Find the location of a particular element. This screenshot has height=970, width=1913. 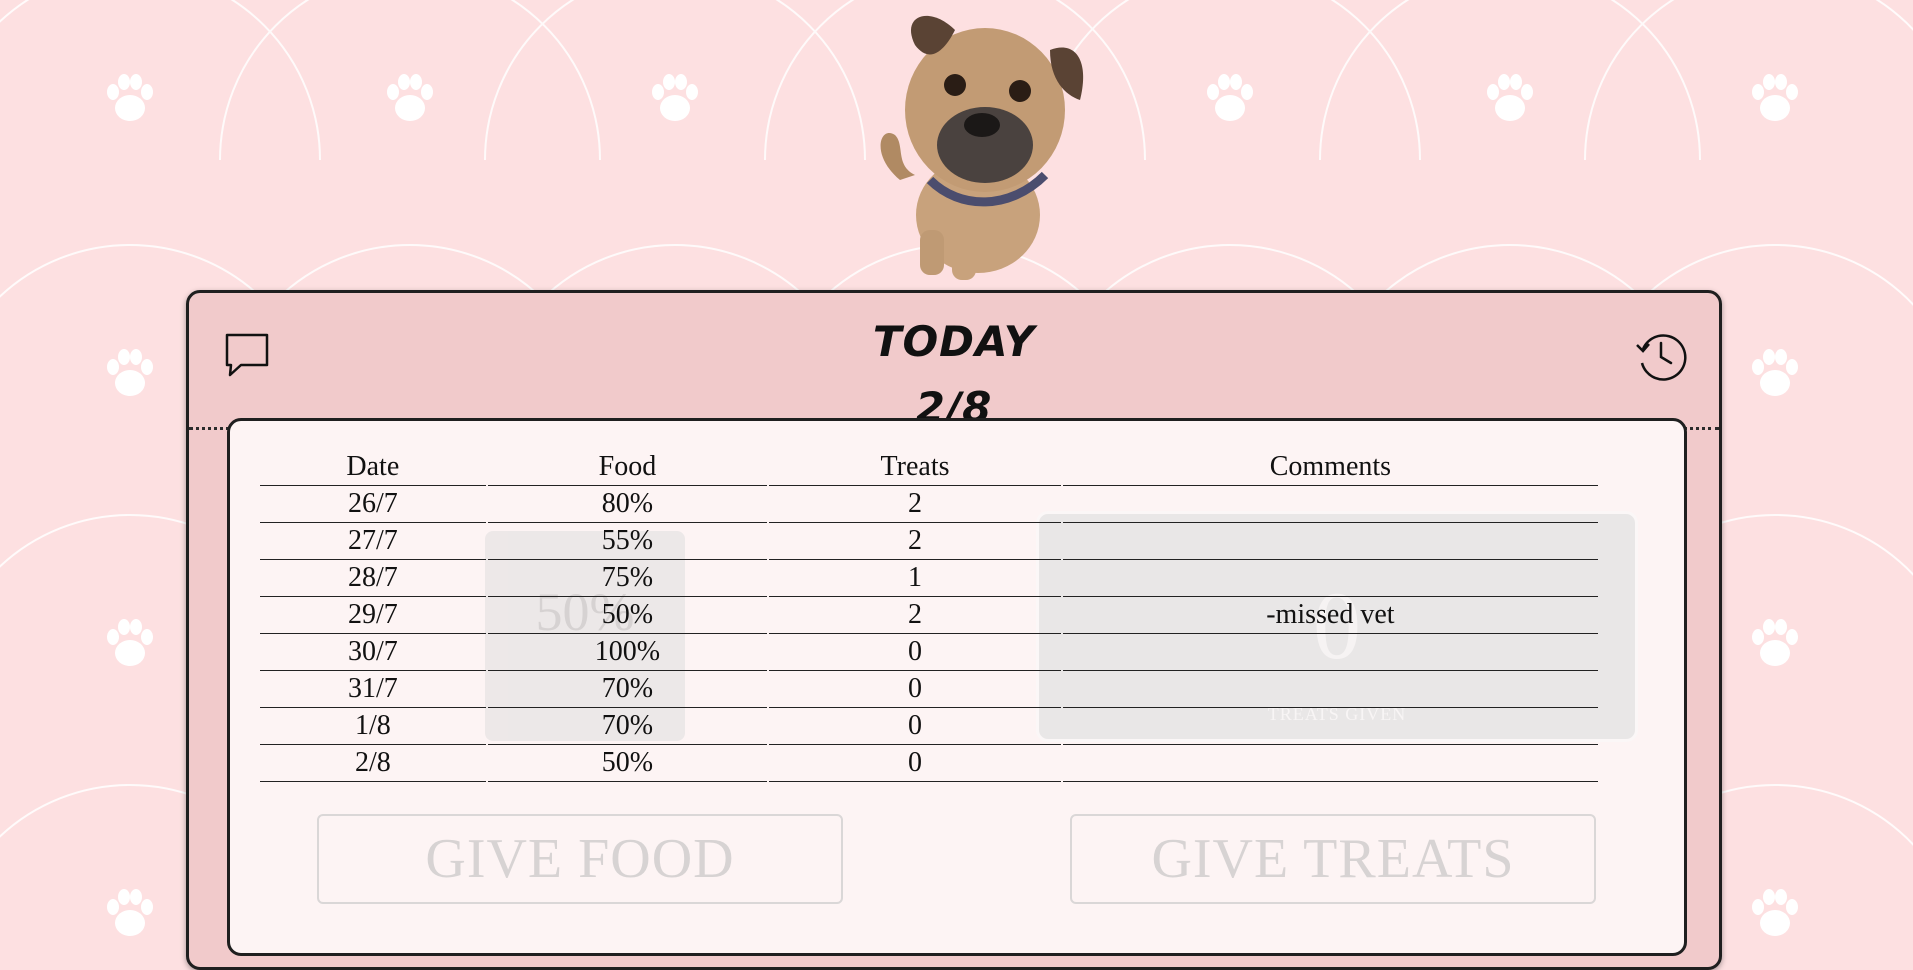

table-row: 28/7 75% 1 is located at coordinates (929, 578).